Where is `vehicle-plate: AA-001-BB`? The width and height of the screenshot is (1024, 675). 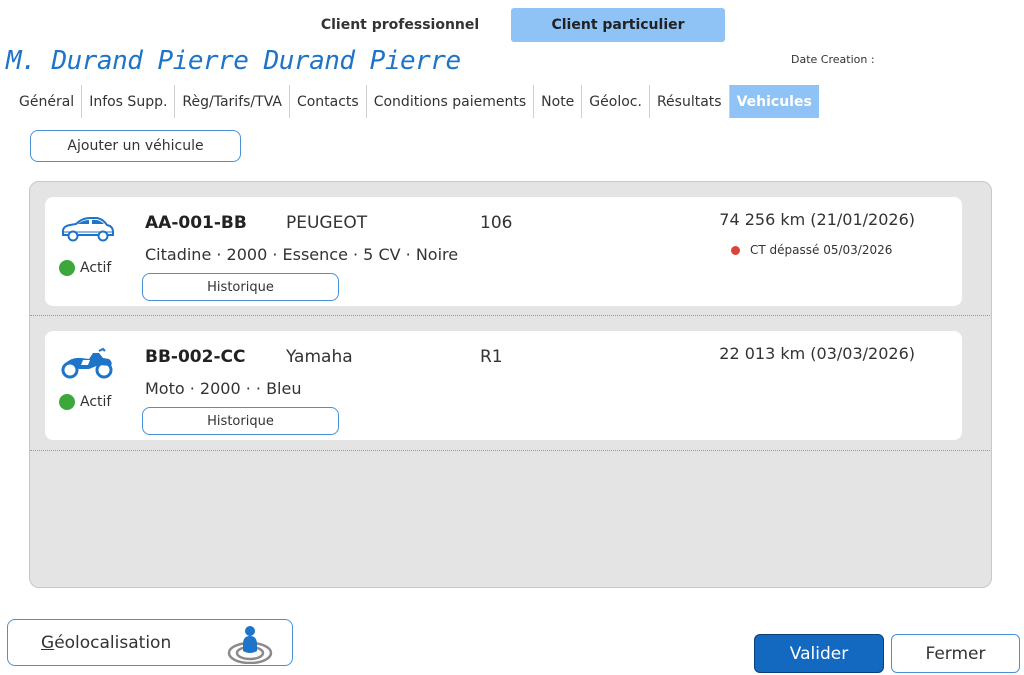
vehicle-plate: AA-001-BB is located at coordinates (196, 223).